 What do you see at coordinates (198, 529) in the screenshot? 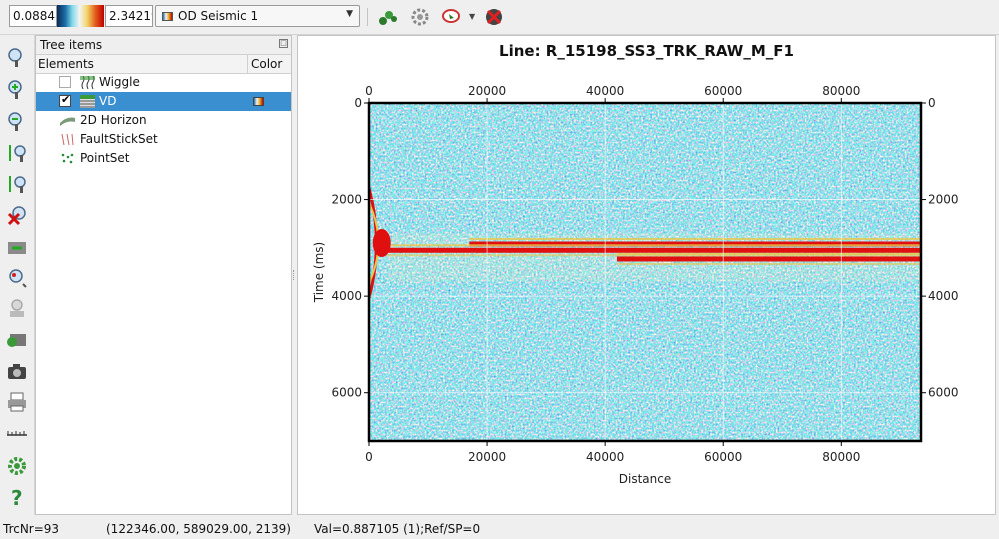
I see `cursor-coordinates: (122346.00, 589029.00, 2139)` at bounding box center [198, 529].